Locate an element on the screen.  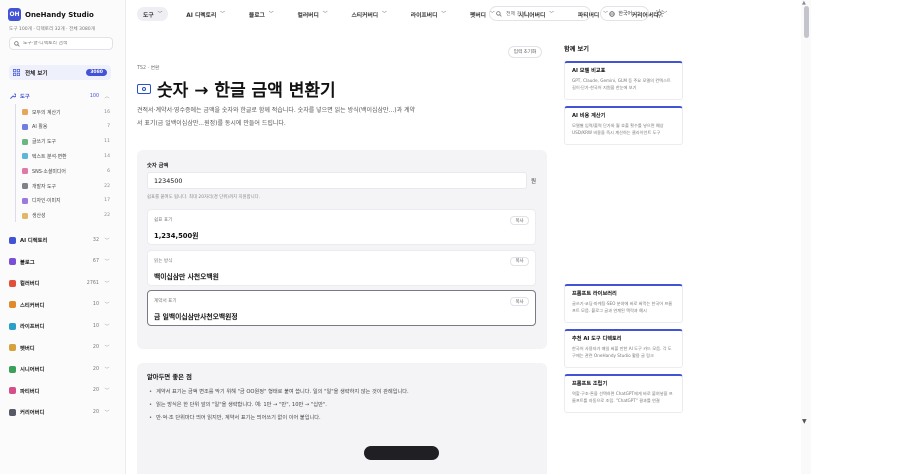
subitem-guide-line is located at coordinates (15, 163).